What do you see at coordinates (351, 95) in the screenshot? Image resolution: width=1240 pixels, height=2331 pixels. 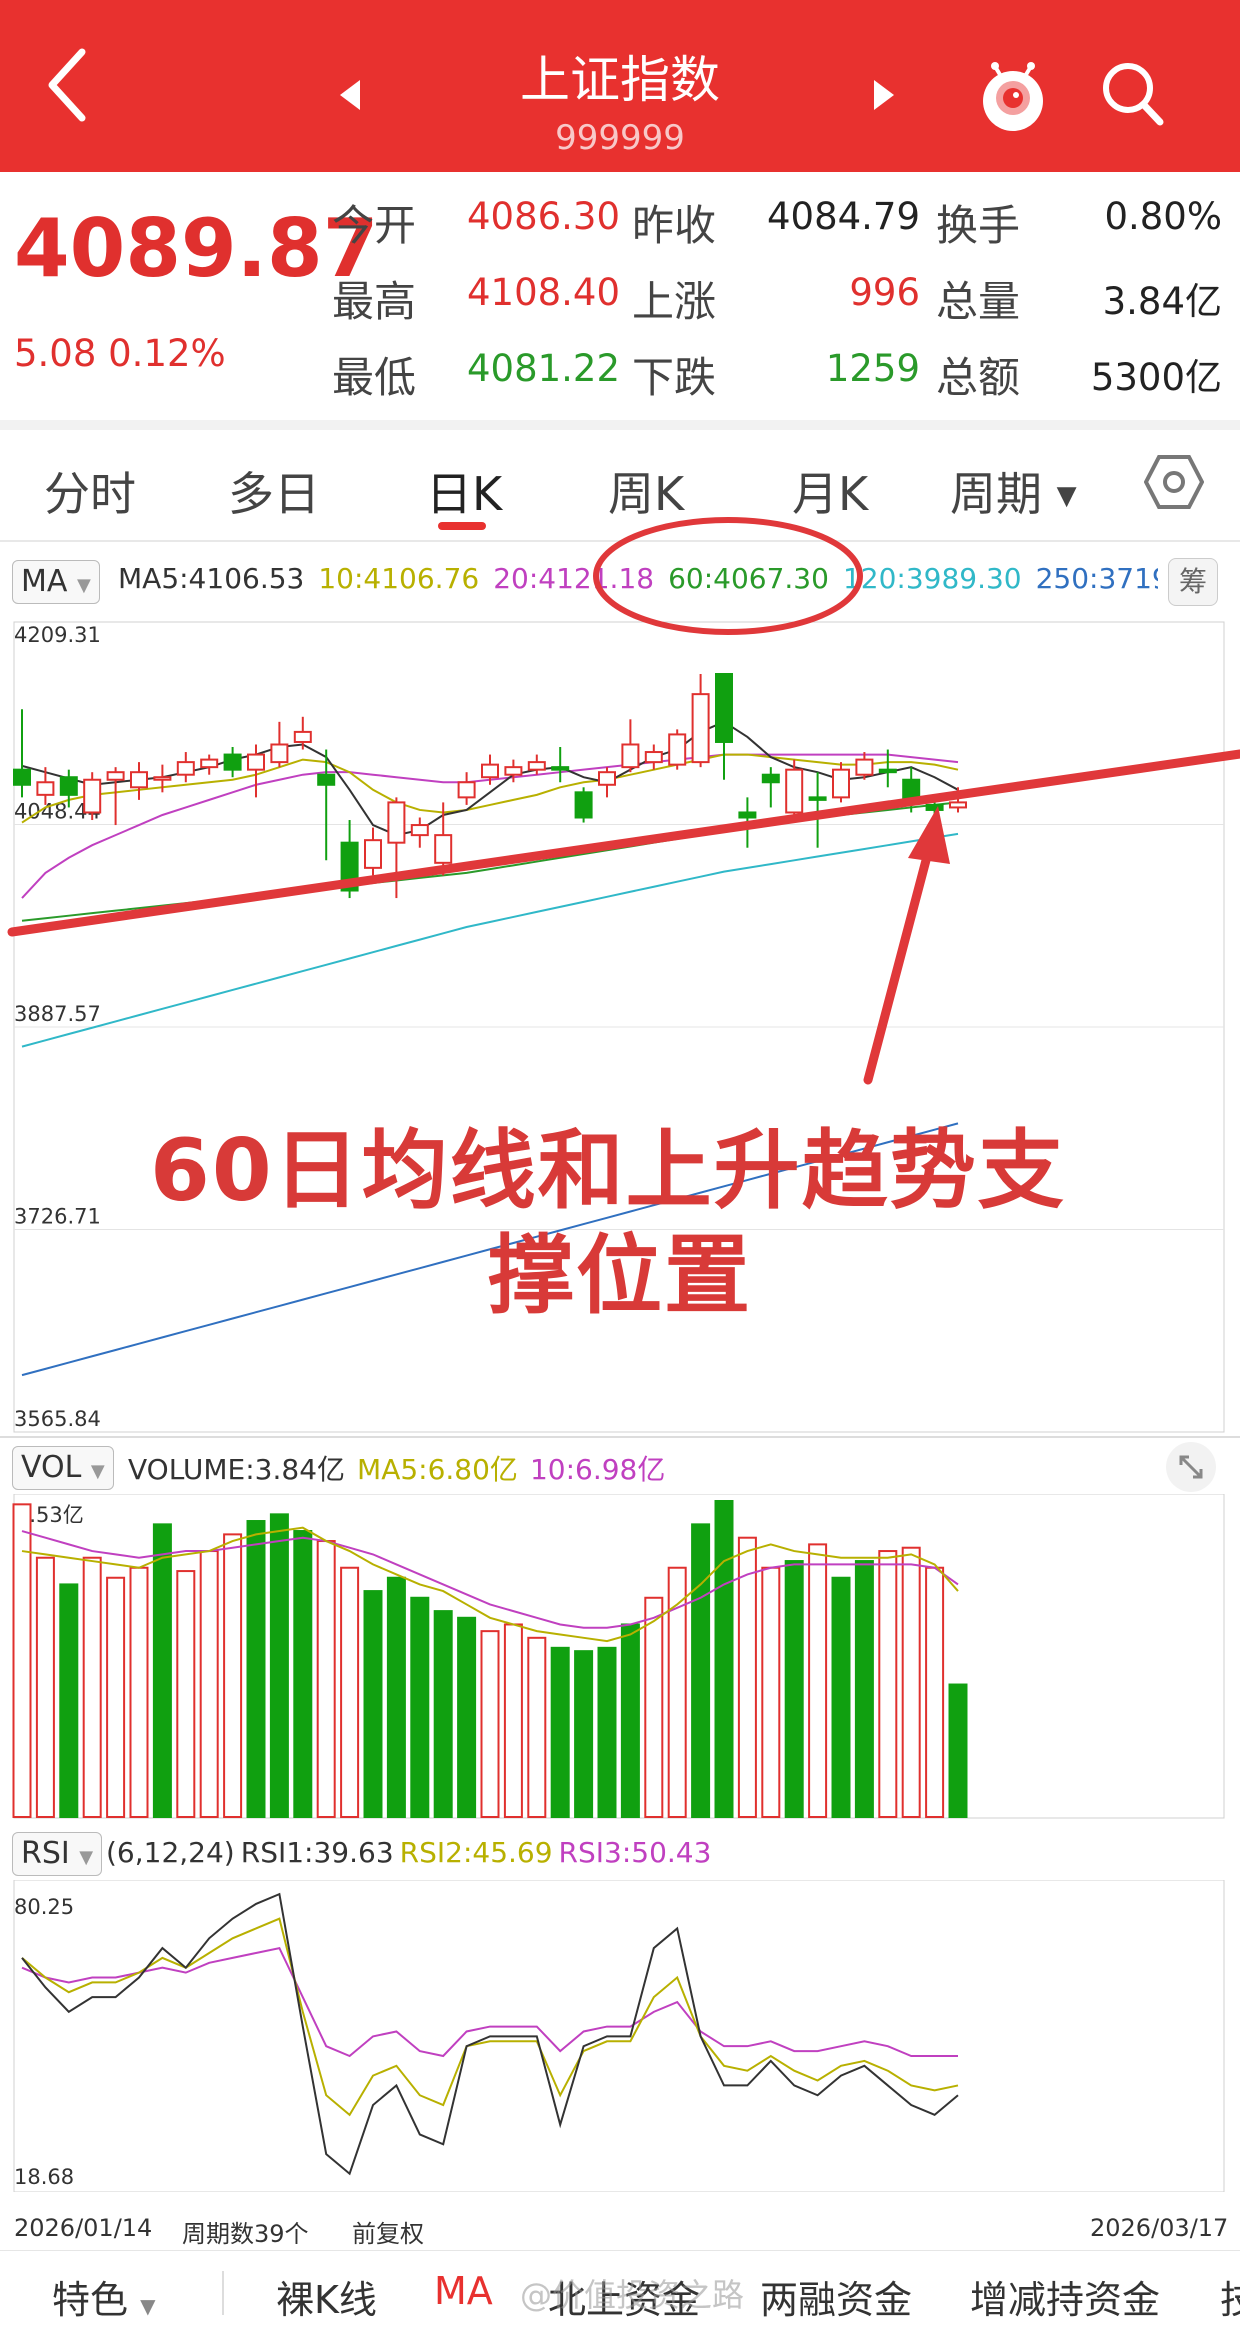 I see `prev-stock-icon` at bounding box center [351, 95].